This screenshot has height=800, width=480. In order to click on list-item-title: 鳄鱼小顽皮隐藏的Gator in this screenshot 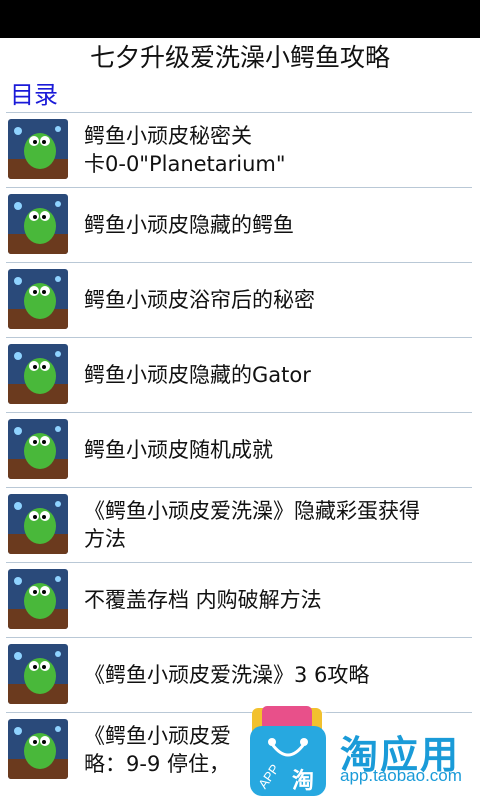, I will do `click(197, 375)`.